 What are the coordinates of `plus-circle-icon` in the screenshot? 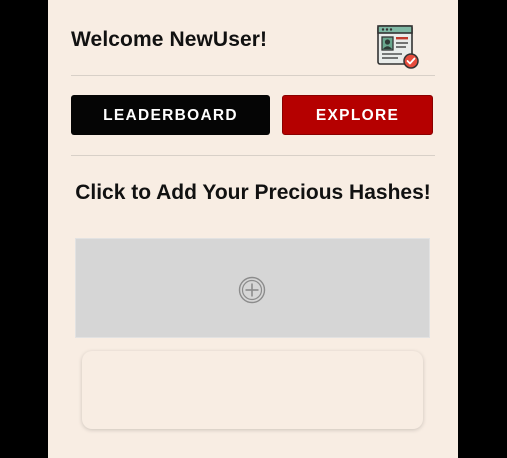 It's located at (252, 290).